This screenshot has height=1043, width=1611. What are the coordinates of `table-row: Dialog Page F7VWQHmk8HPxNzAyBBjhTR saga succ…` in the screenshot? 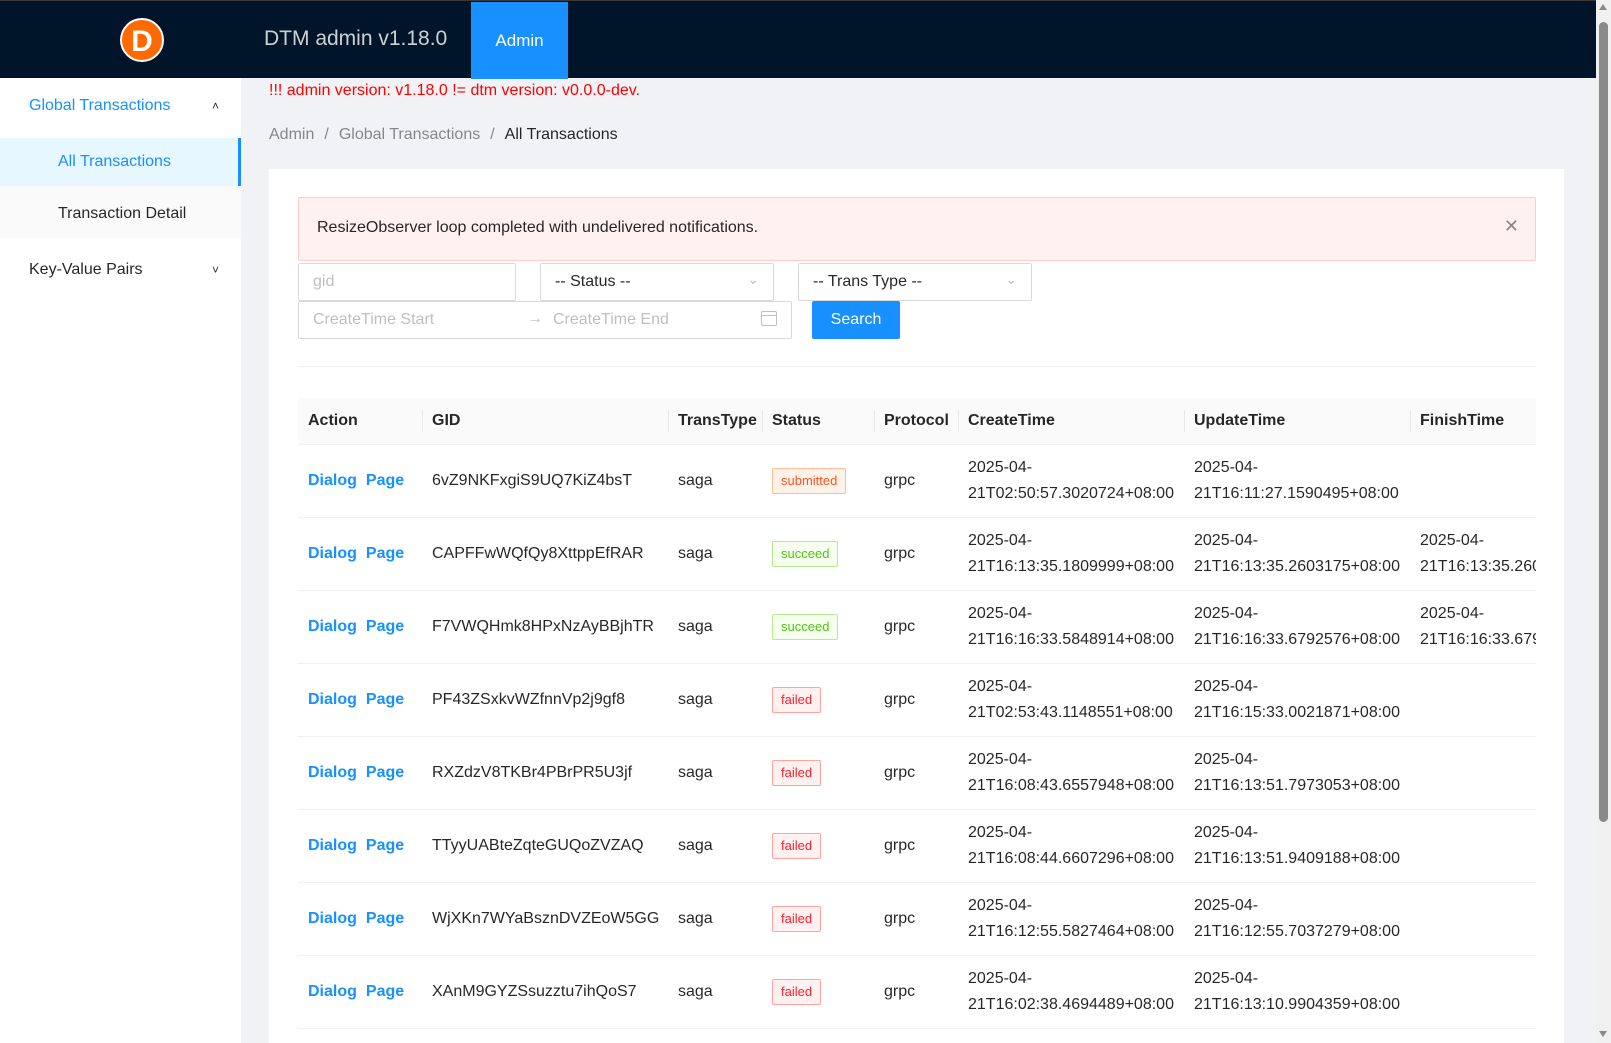 It's located at (917, 627).